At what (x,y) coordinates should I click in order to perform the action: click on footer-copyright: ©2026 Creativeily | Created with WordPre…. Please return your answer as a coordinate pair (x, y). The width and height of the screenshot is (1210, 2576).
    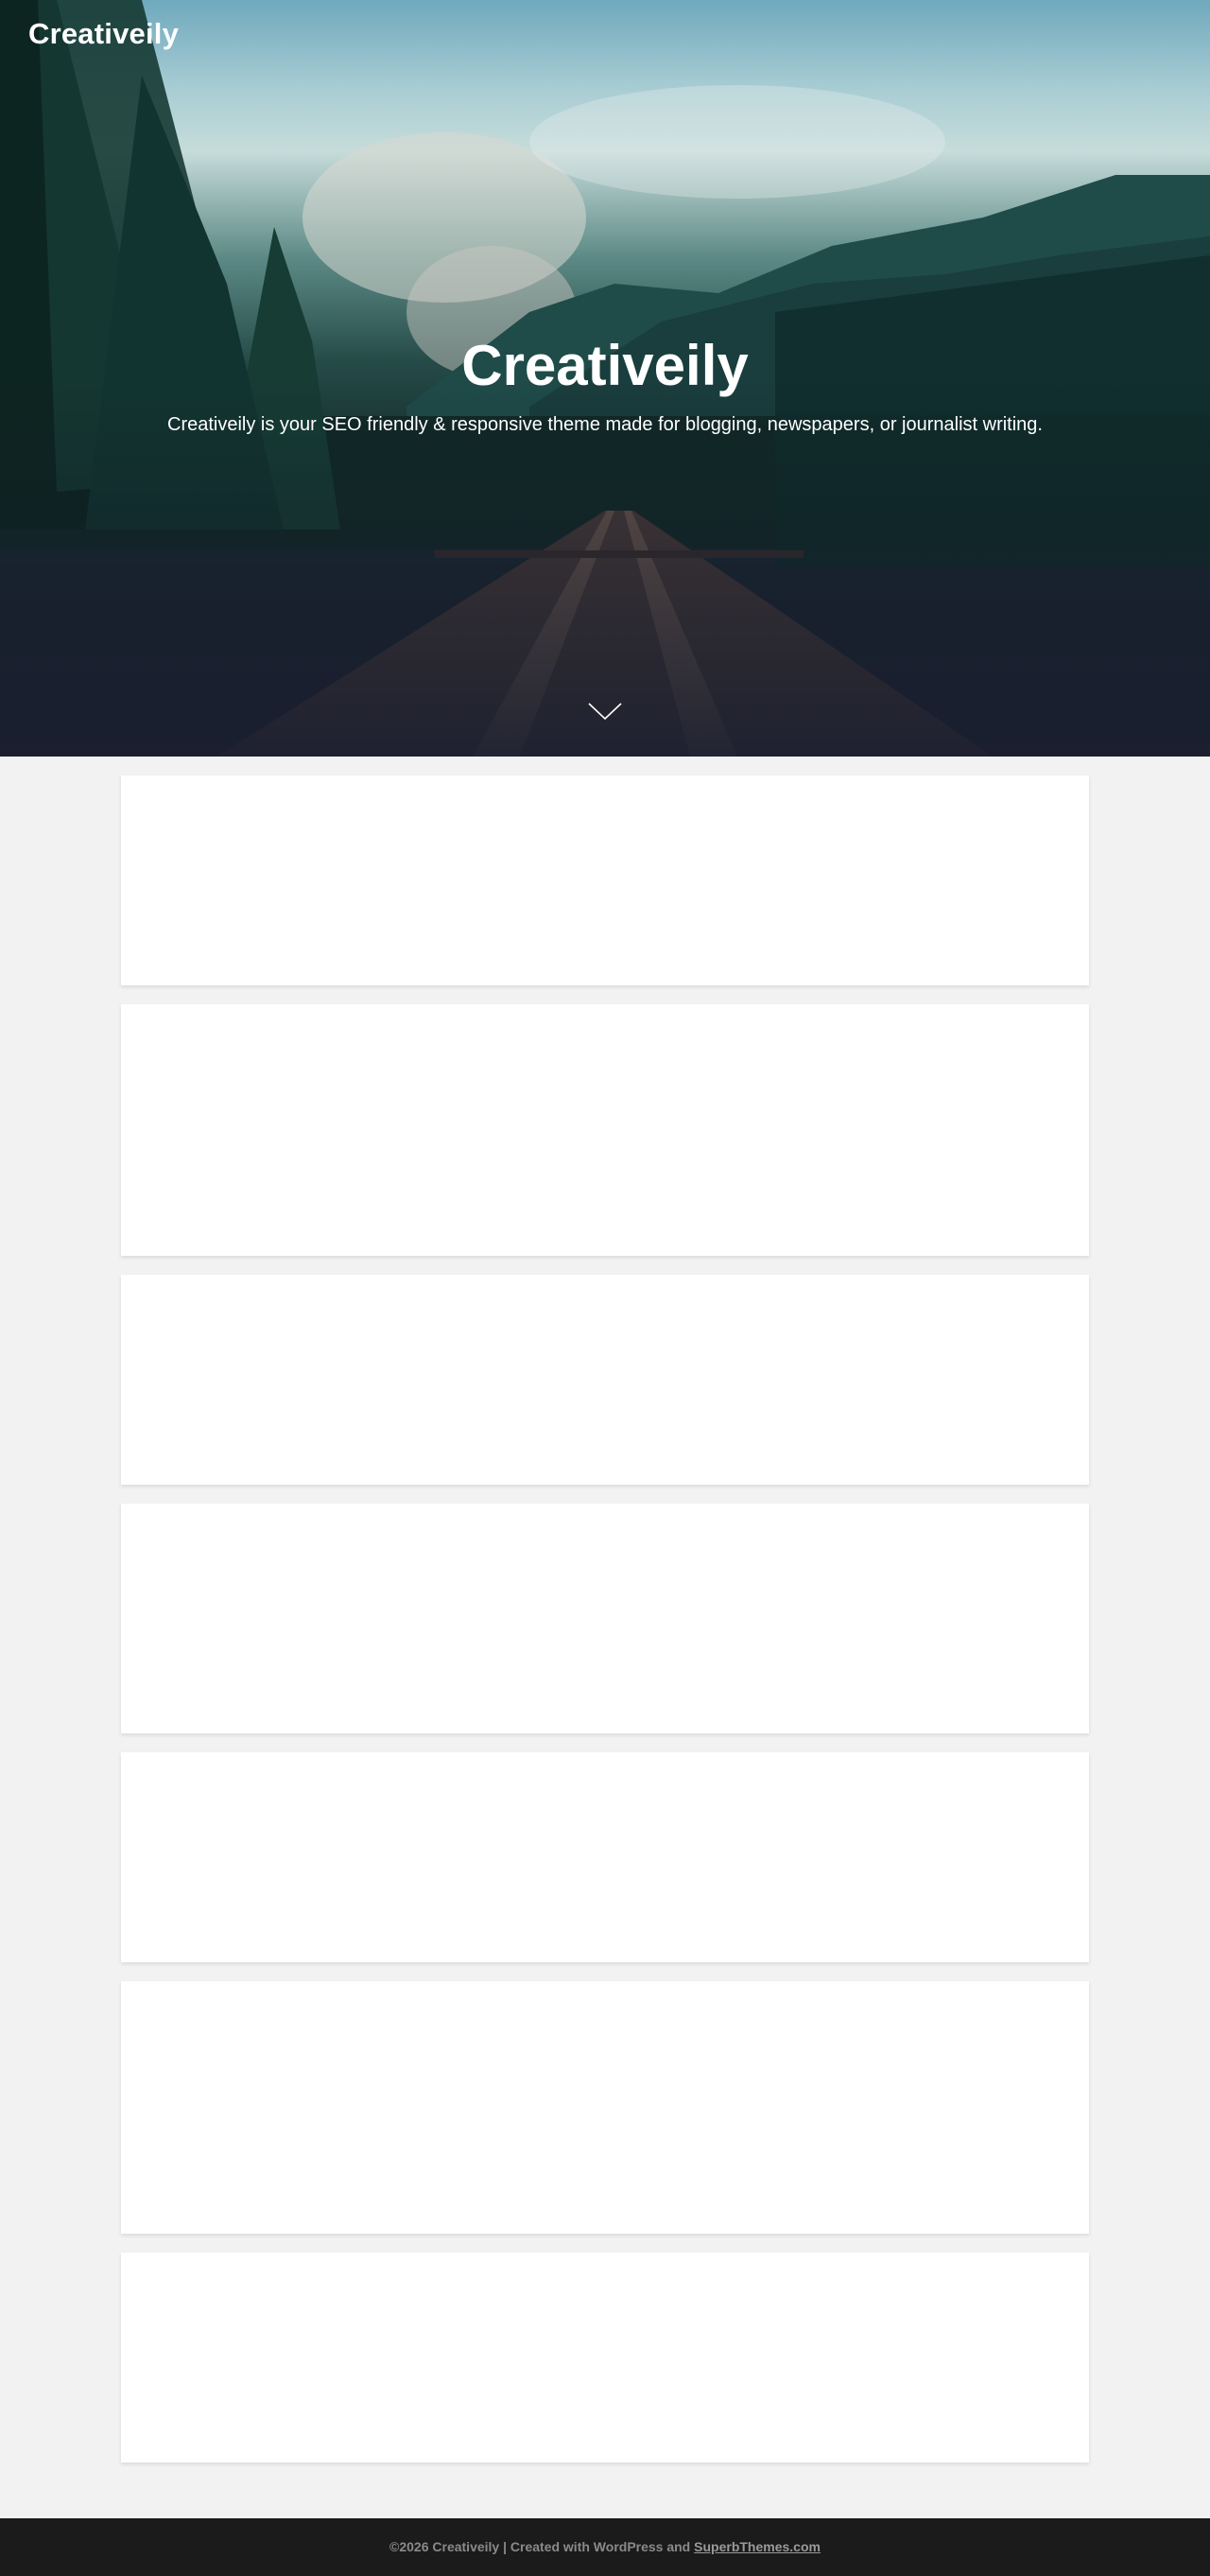
    Looking at the image, I should click on (542, 2546).